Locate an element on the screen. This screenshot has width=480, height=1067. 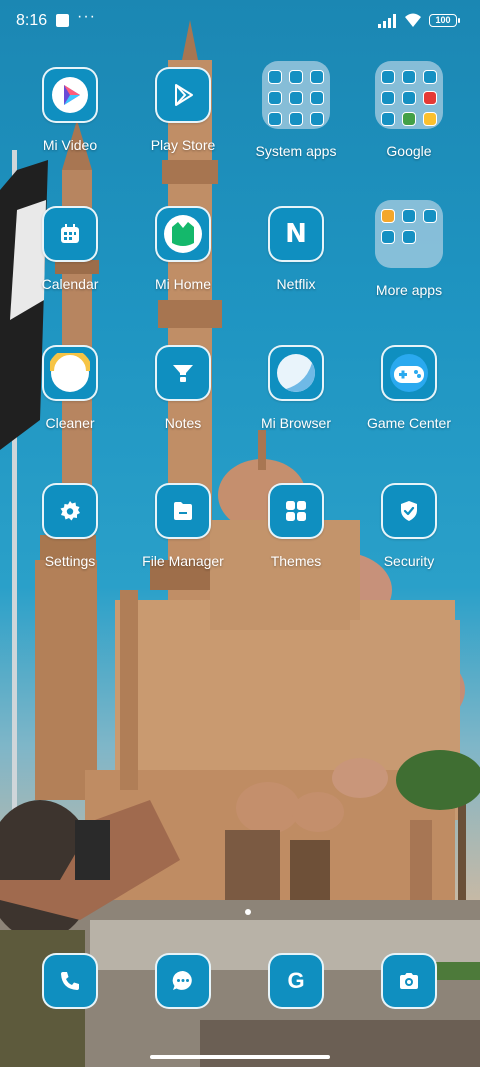
app-themes: Themes is located at coordinates (296, 526).